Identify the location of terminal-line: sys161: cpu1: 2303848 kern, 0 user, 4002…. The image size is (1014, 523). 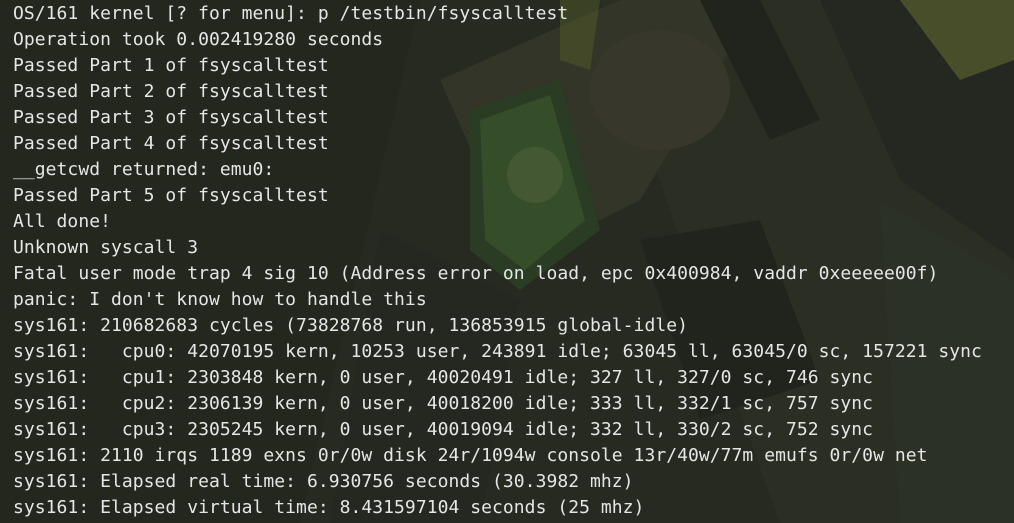
(443, 377).